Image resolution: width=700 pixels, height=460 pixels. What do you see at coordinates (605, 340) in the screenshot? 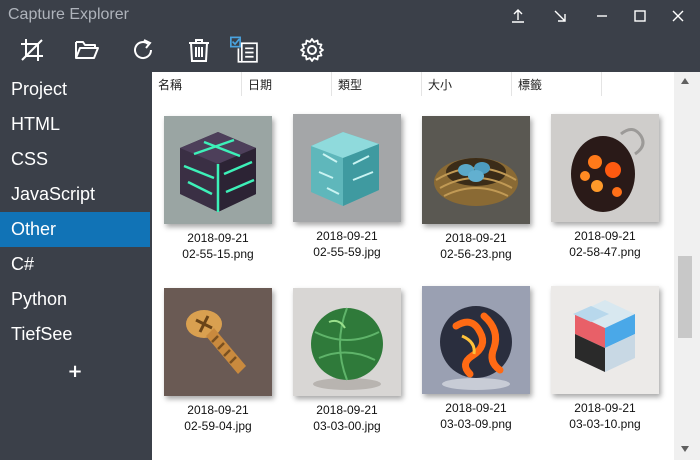
I see `color-cubes-thumbnail` at bounding box center [605, 340].